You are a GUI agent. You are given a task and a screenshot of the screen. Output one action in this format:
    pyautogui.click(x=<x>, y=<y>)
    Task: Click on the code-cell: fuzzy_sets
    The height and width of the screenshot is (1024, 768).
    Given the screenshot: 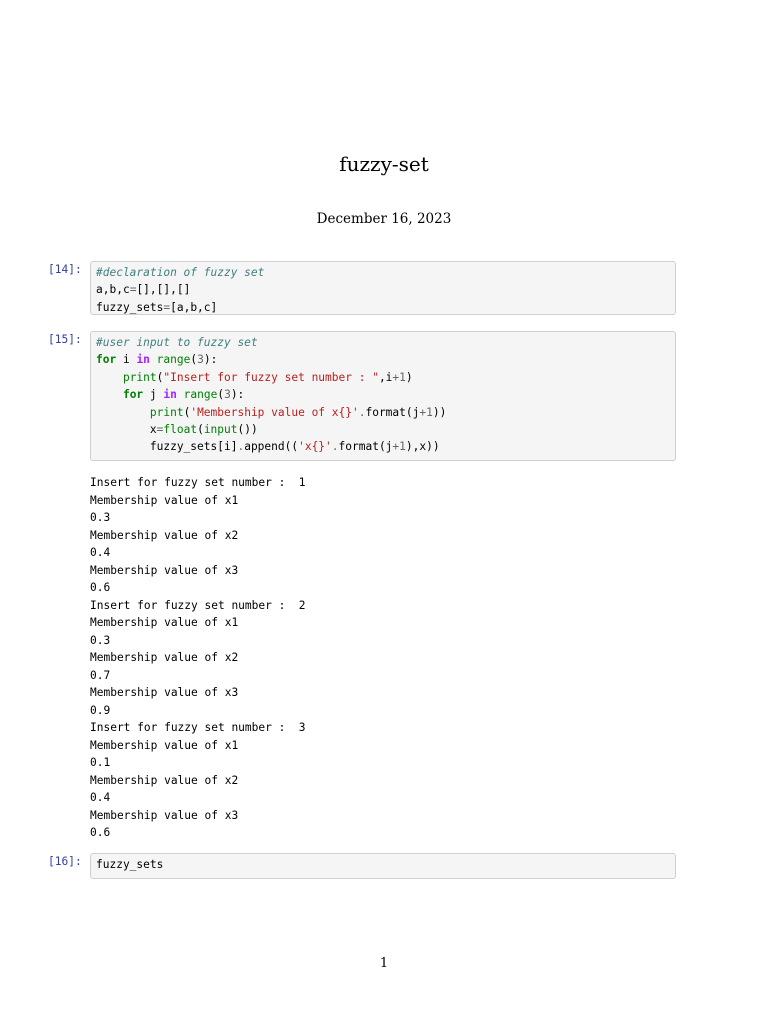 What is the action you would take?
    pyautogui.click(x=383, y=866)
    